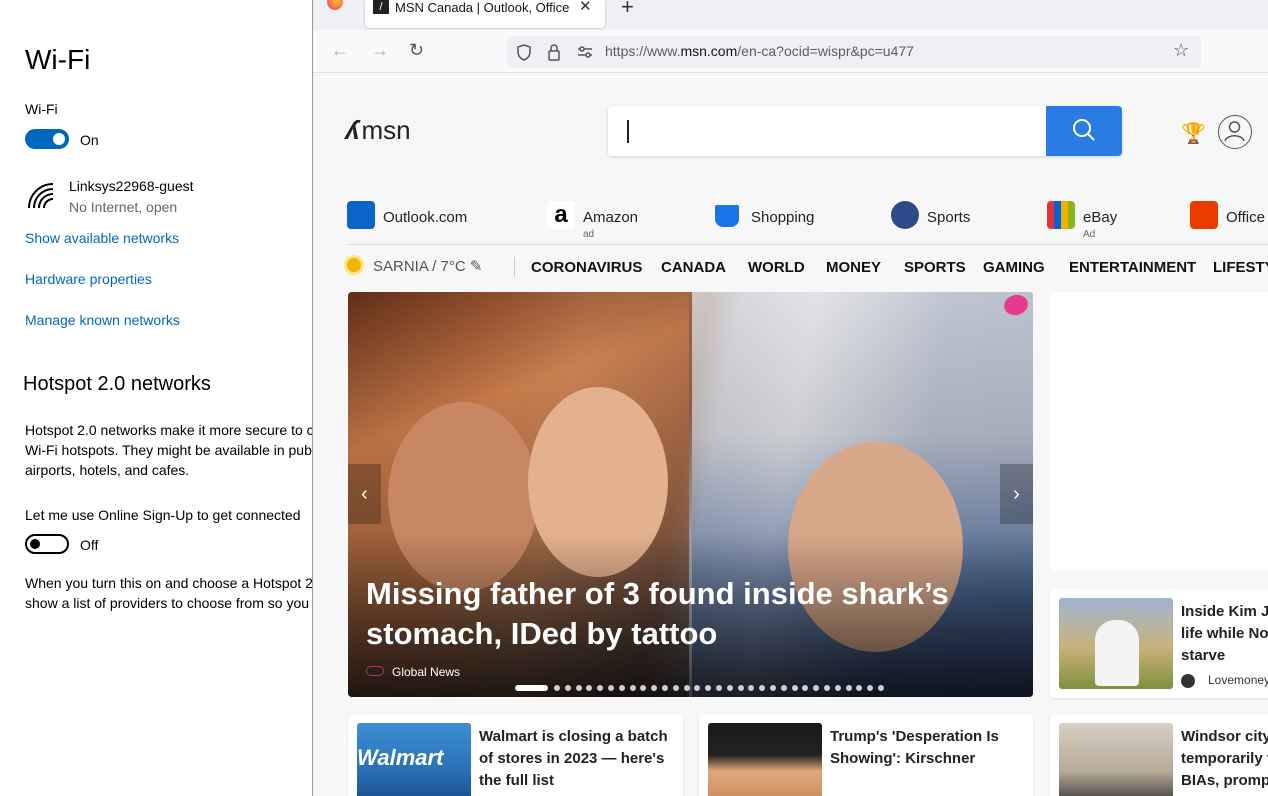 Image resolution: width=1268 pixels, height=796 pixels. Describe the element at coordinates (381, 7) in the screenshot. I see `msn-favicon-icon: /` at that location.